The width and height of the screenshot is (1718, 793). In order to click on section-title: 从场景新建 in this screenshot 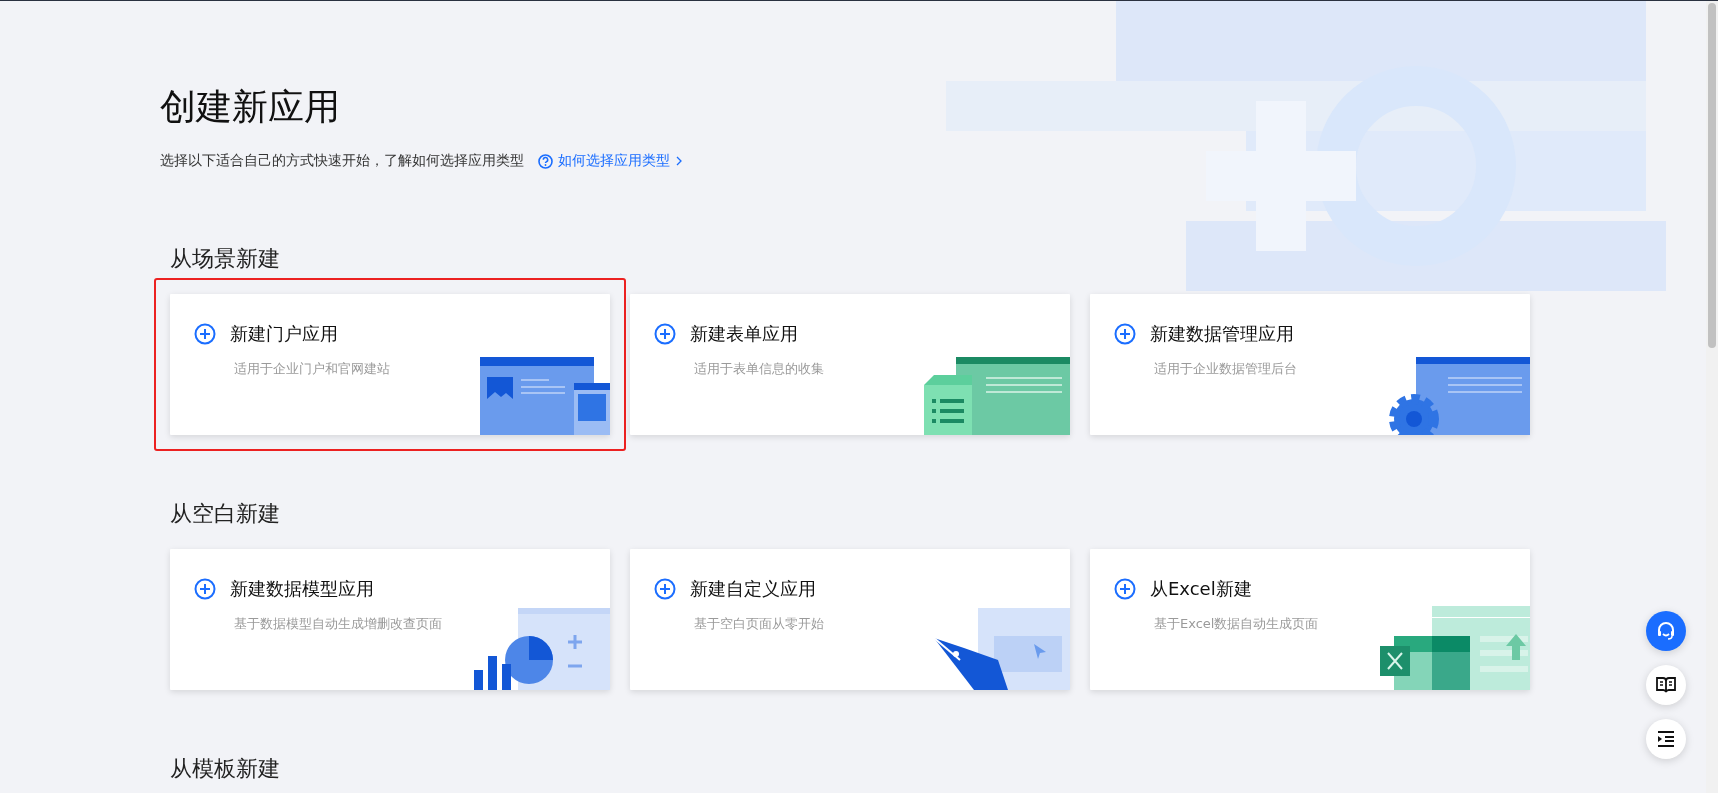, I will do `click(225, 259)`.